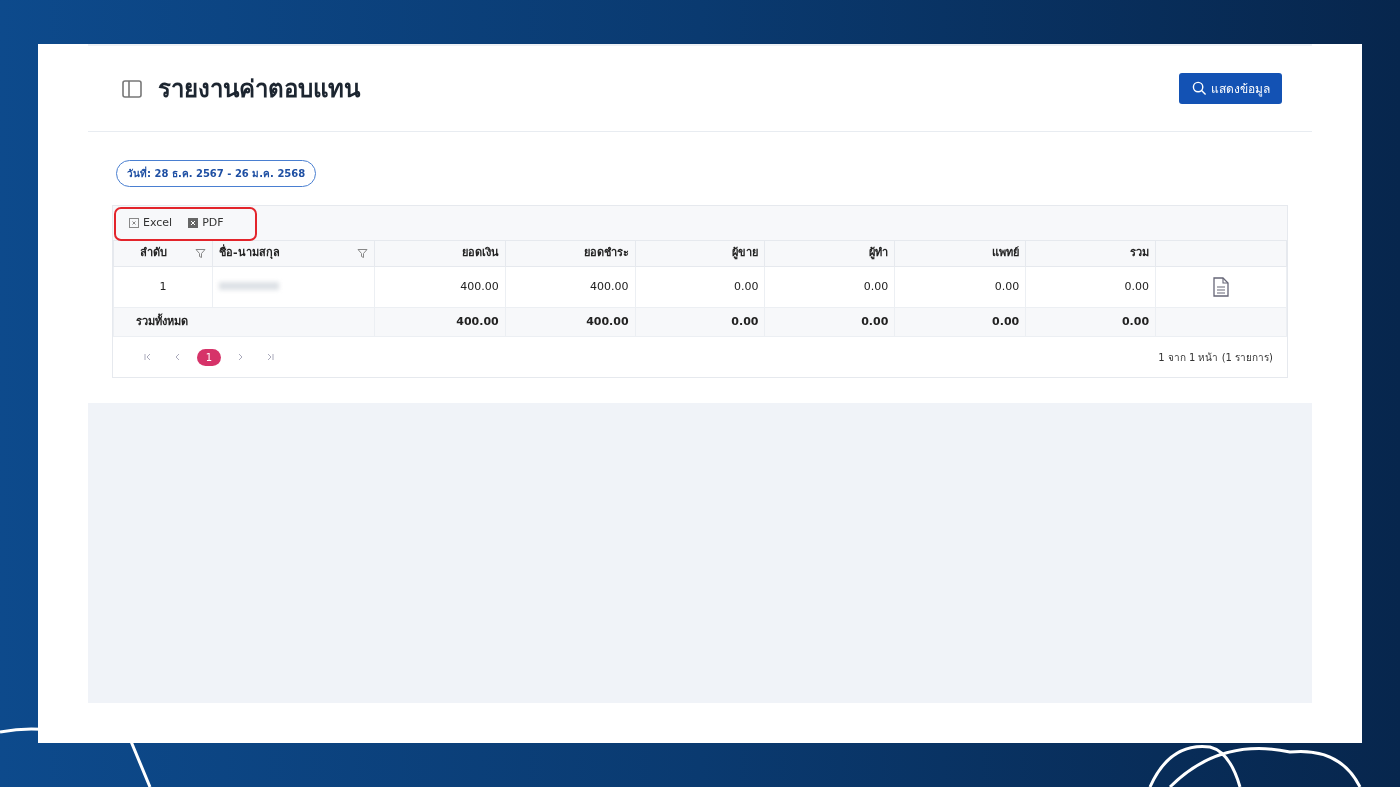 This screenshot has width=1400, height=787. What do you see at coordinates (1140, 253) in the screenshot?
I see `column-header: รวม` at bounding box center [1140, 253].